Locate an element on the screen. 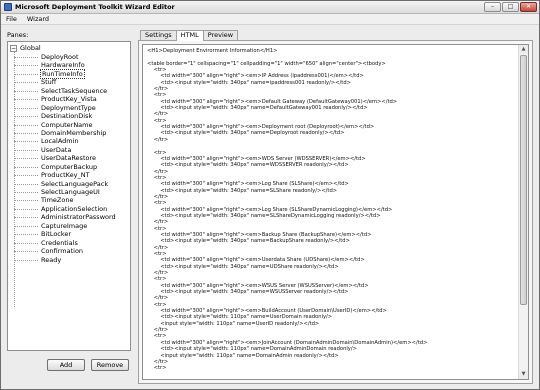 This screenshot has width=540, height=390. tree-item: Credentials is located at coordinates (65, 243).